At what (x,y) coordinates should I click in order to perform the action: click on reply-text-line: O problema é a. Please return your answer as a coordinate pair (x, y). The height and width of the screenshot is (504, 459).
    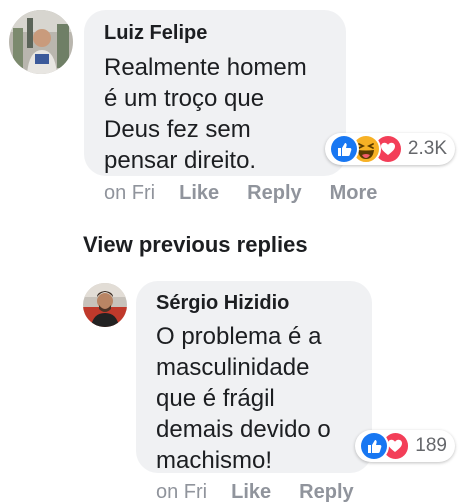
    Looking at the image, I should click on (239, 336).